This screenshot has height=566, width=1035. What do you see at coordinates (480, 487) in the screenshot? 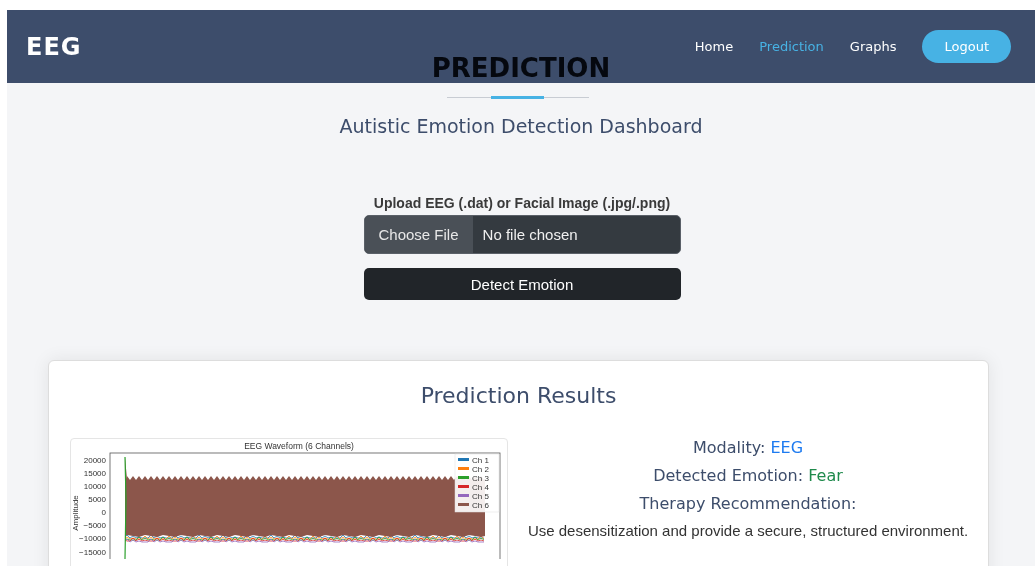
I see `legend-label: Ch 4` at bounding box center [480, 487].